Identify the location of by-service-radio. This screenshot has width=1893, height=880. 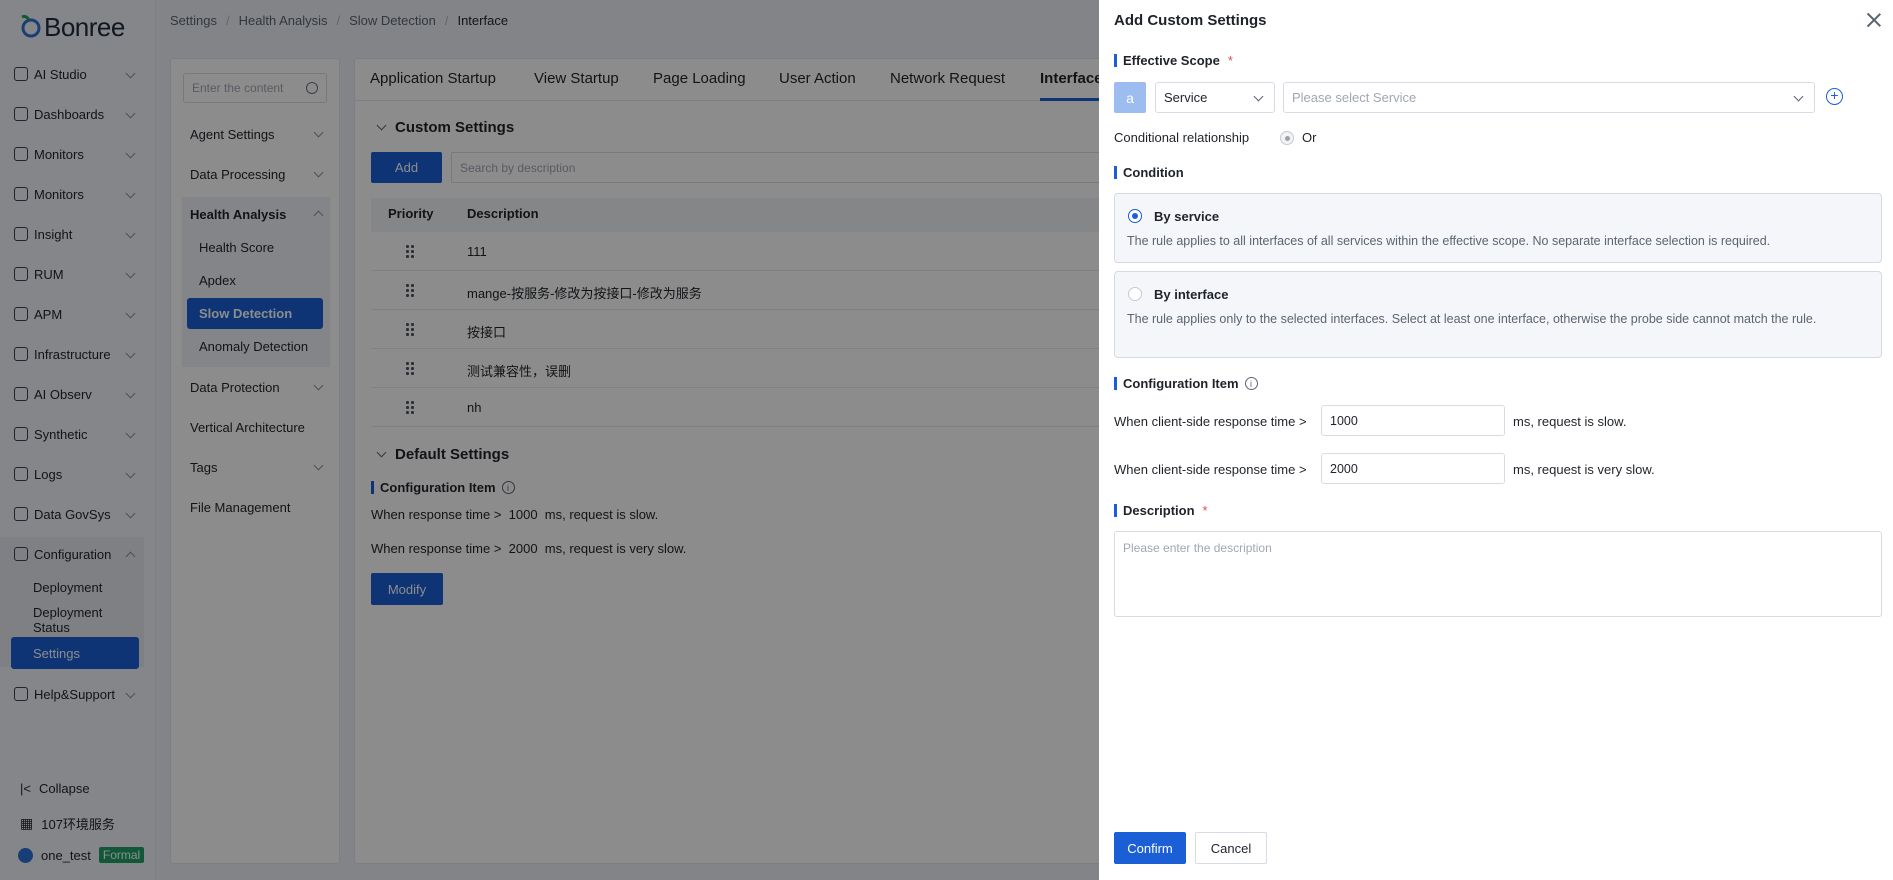
(1135, 216).